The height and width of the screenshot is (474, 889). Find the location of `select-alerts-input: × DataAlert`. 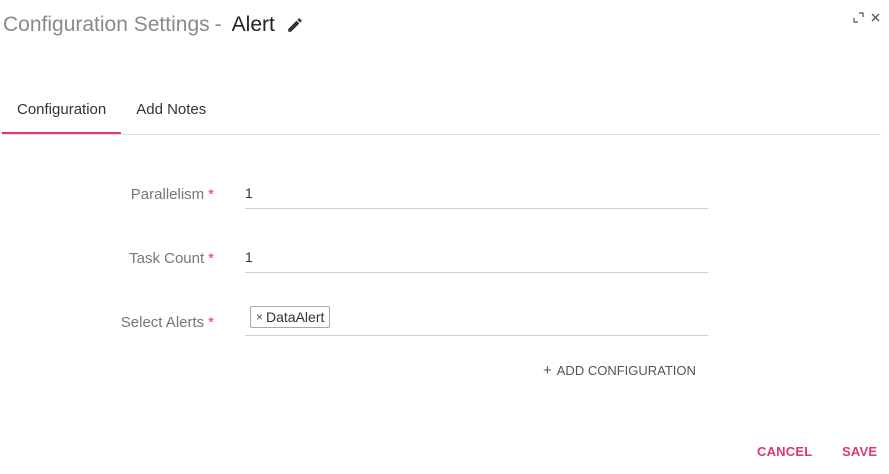

select-alerts-input: × DataAlert is located at coordinates (476, 318).